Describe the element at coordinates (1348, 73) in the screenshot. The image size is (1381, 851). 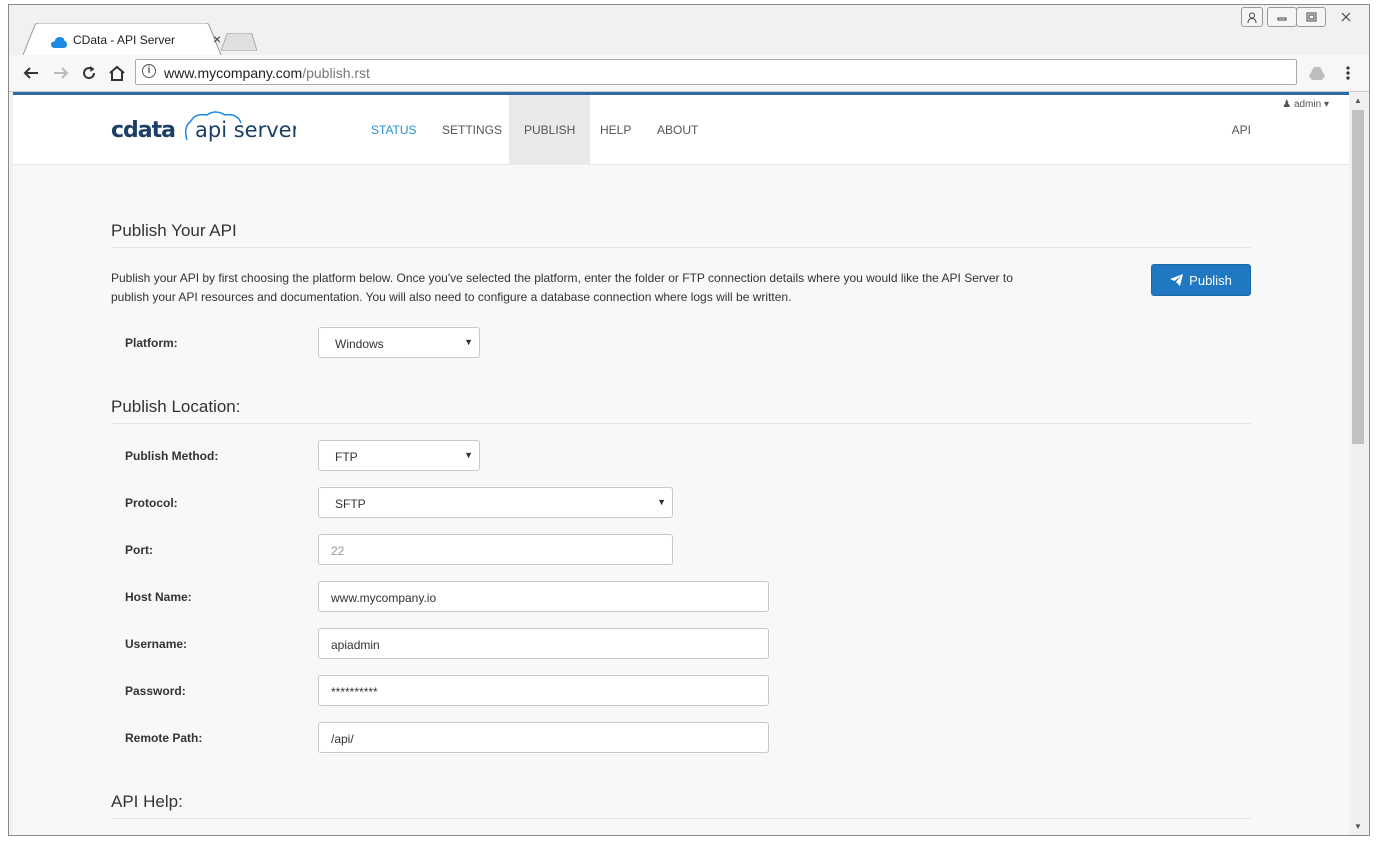
I see `menu-icon` at that location.